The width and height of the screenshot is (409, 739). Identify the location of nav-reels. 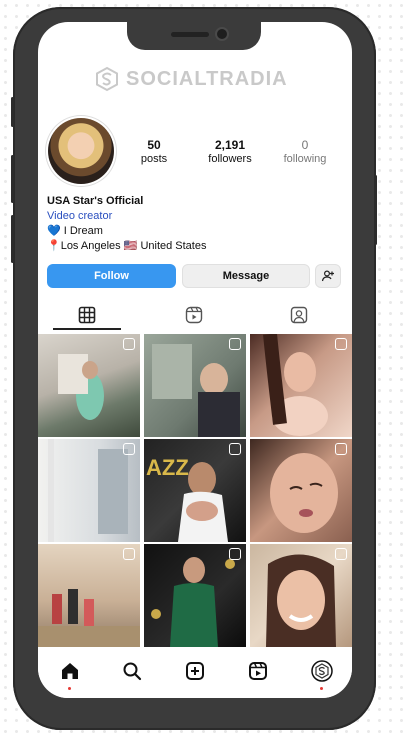
(258, 671).